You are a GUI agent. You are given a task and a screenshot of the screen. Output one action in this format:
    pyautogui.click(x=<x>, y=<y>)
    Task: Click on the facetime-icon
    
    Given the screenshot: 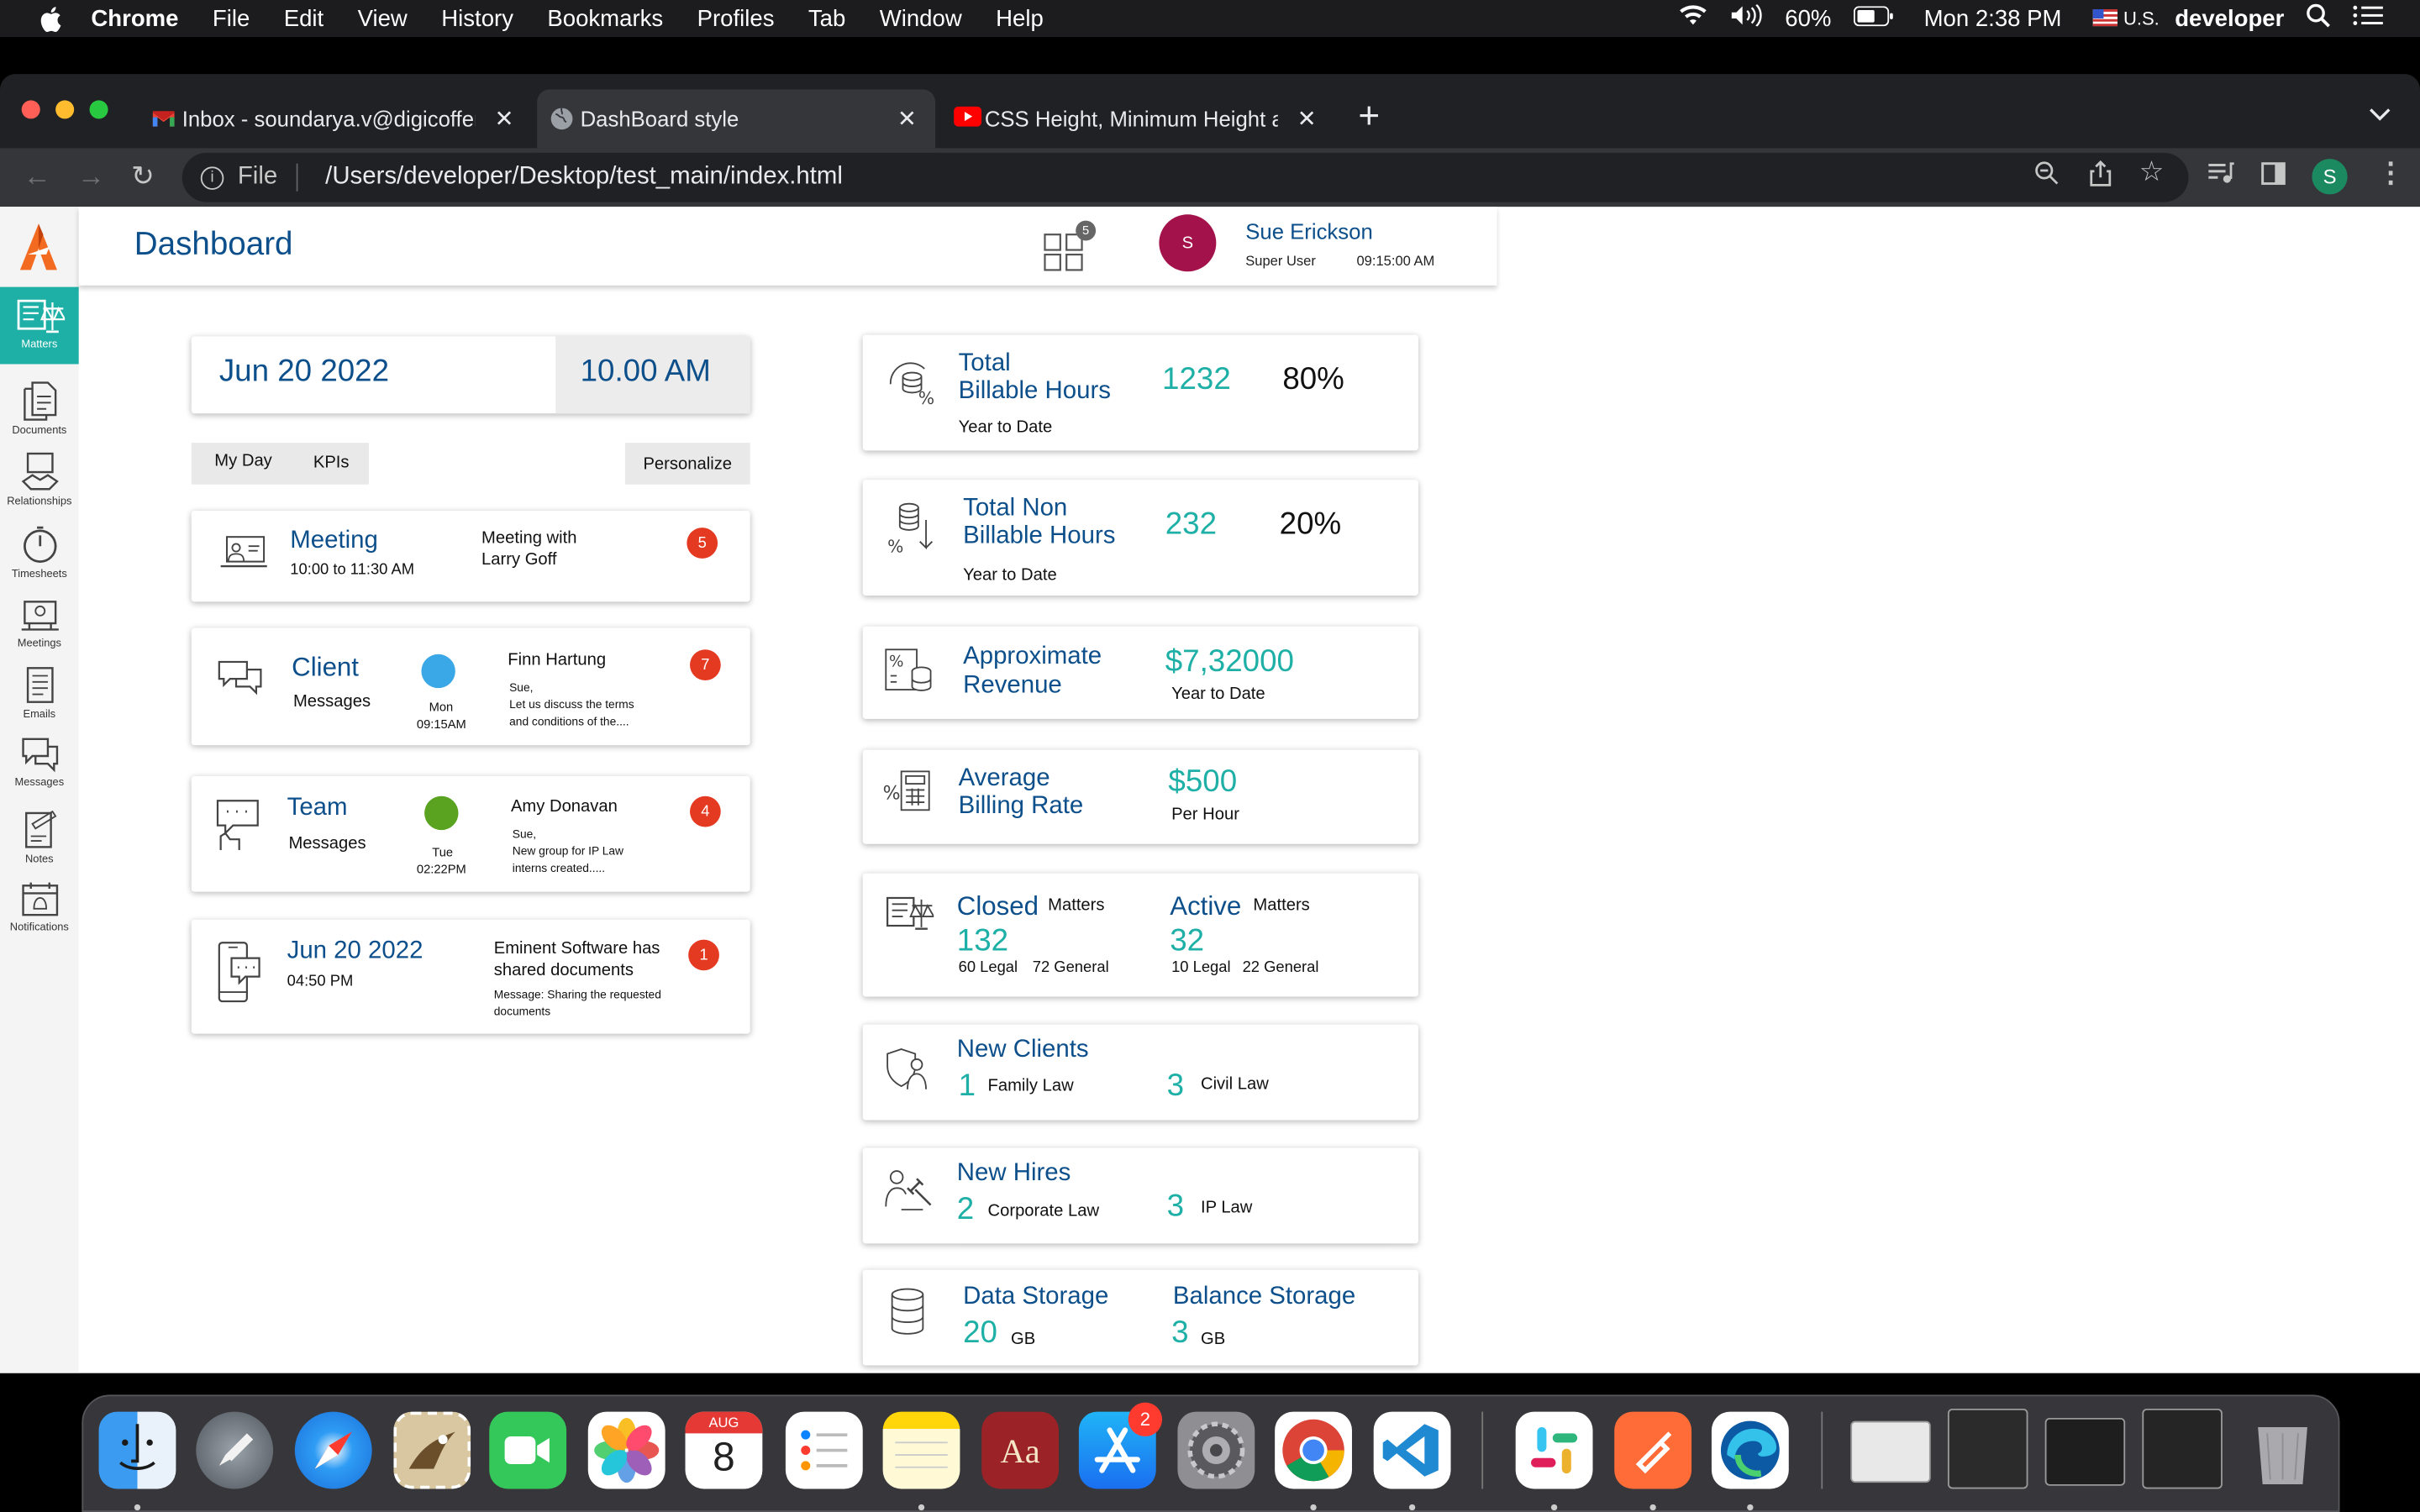 What is the action you would take?
    pyautogui.click(x=528, y=1450)
    